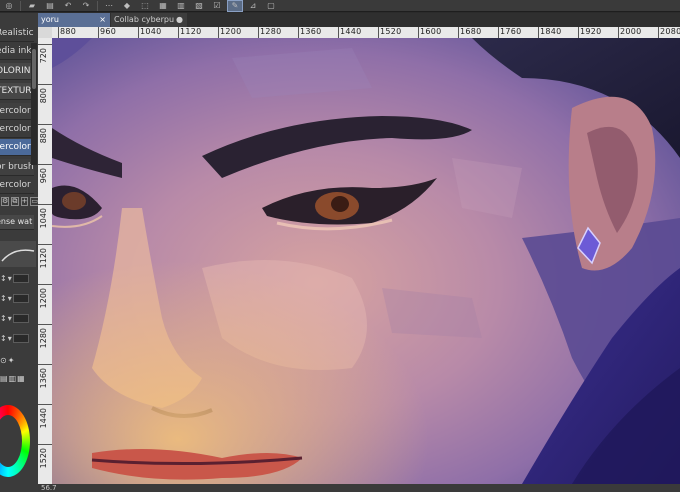 Image resolution: width=680 pixels, height=492 pixels. Describe the element at coordinates (253, 6) in the screenshot. I see `crop-icon: ⊿` at that location.